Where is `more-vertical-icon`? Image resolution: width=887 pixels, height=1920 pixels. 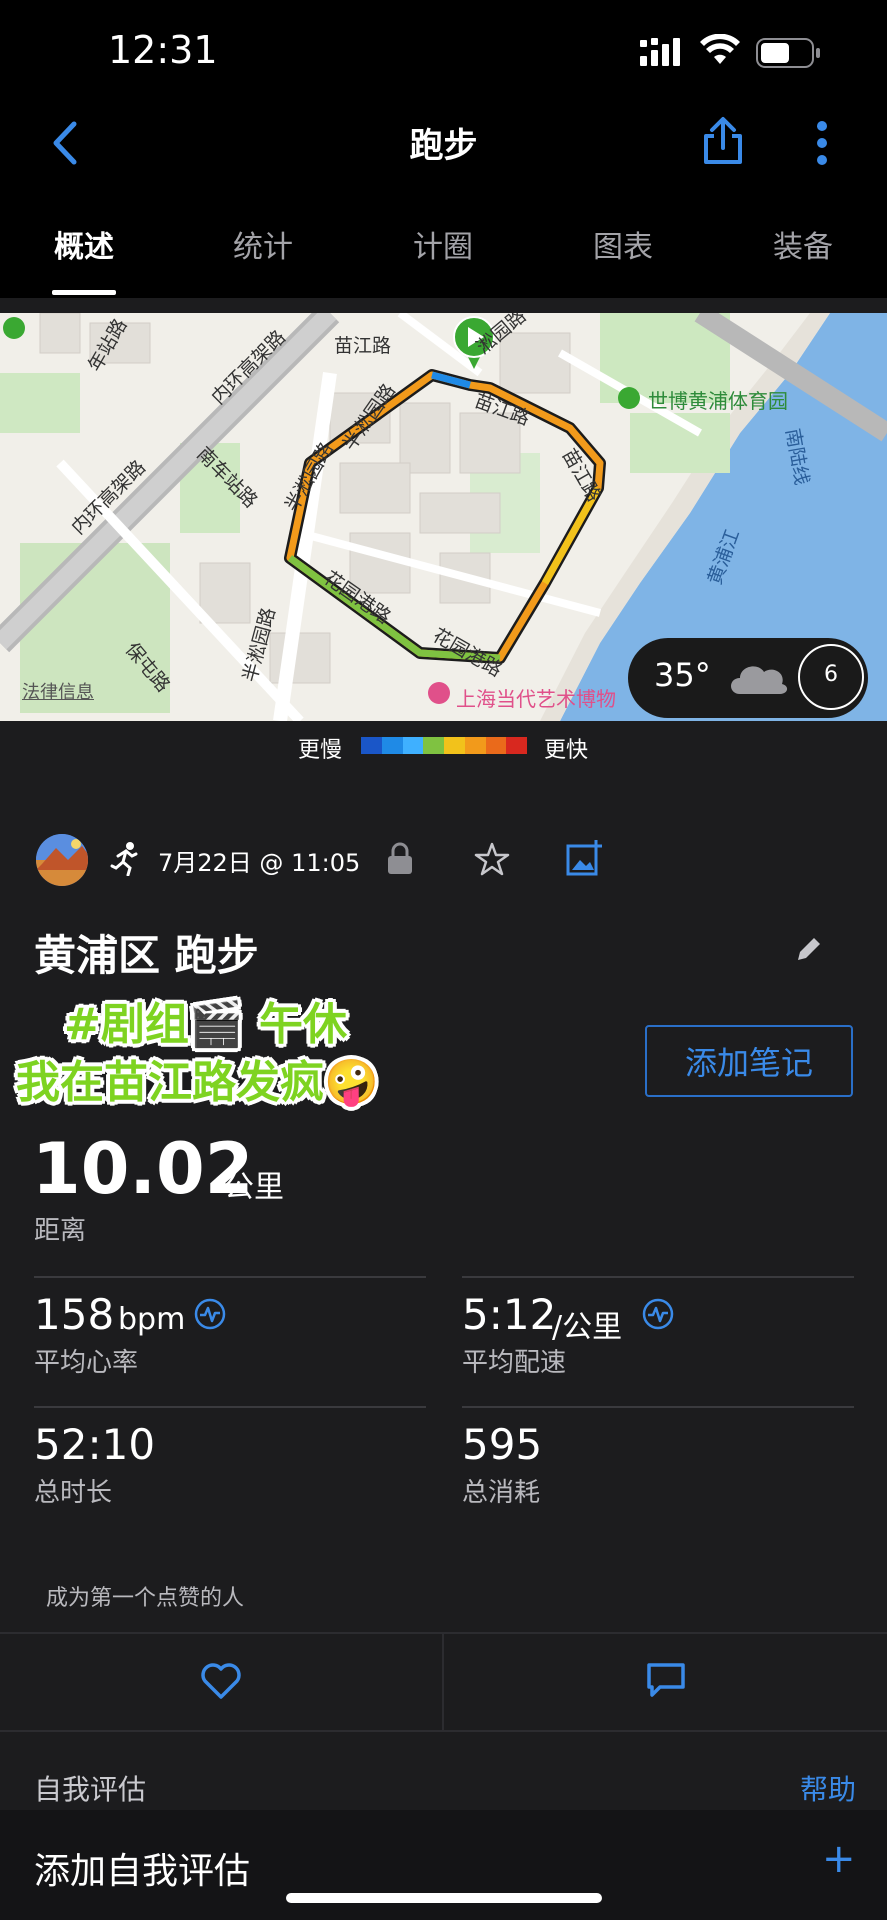
more-vertical-icon is located at coordinates (822, 143).